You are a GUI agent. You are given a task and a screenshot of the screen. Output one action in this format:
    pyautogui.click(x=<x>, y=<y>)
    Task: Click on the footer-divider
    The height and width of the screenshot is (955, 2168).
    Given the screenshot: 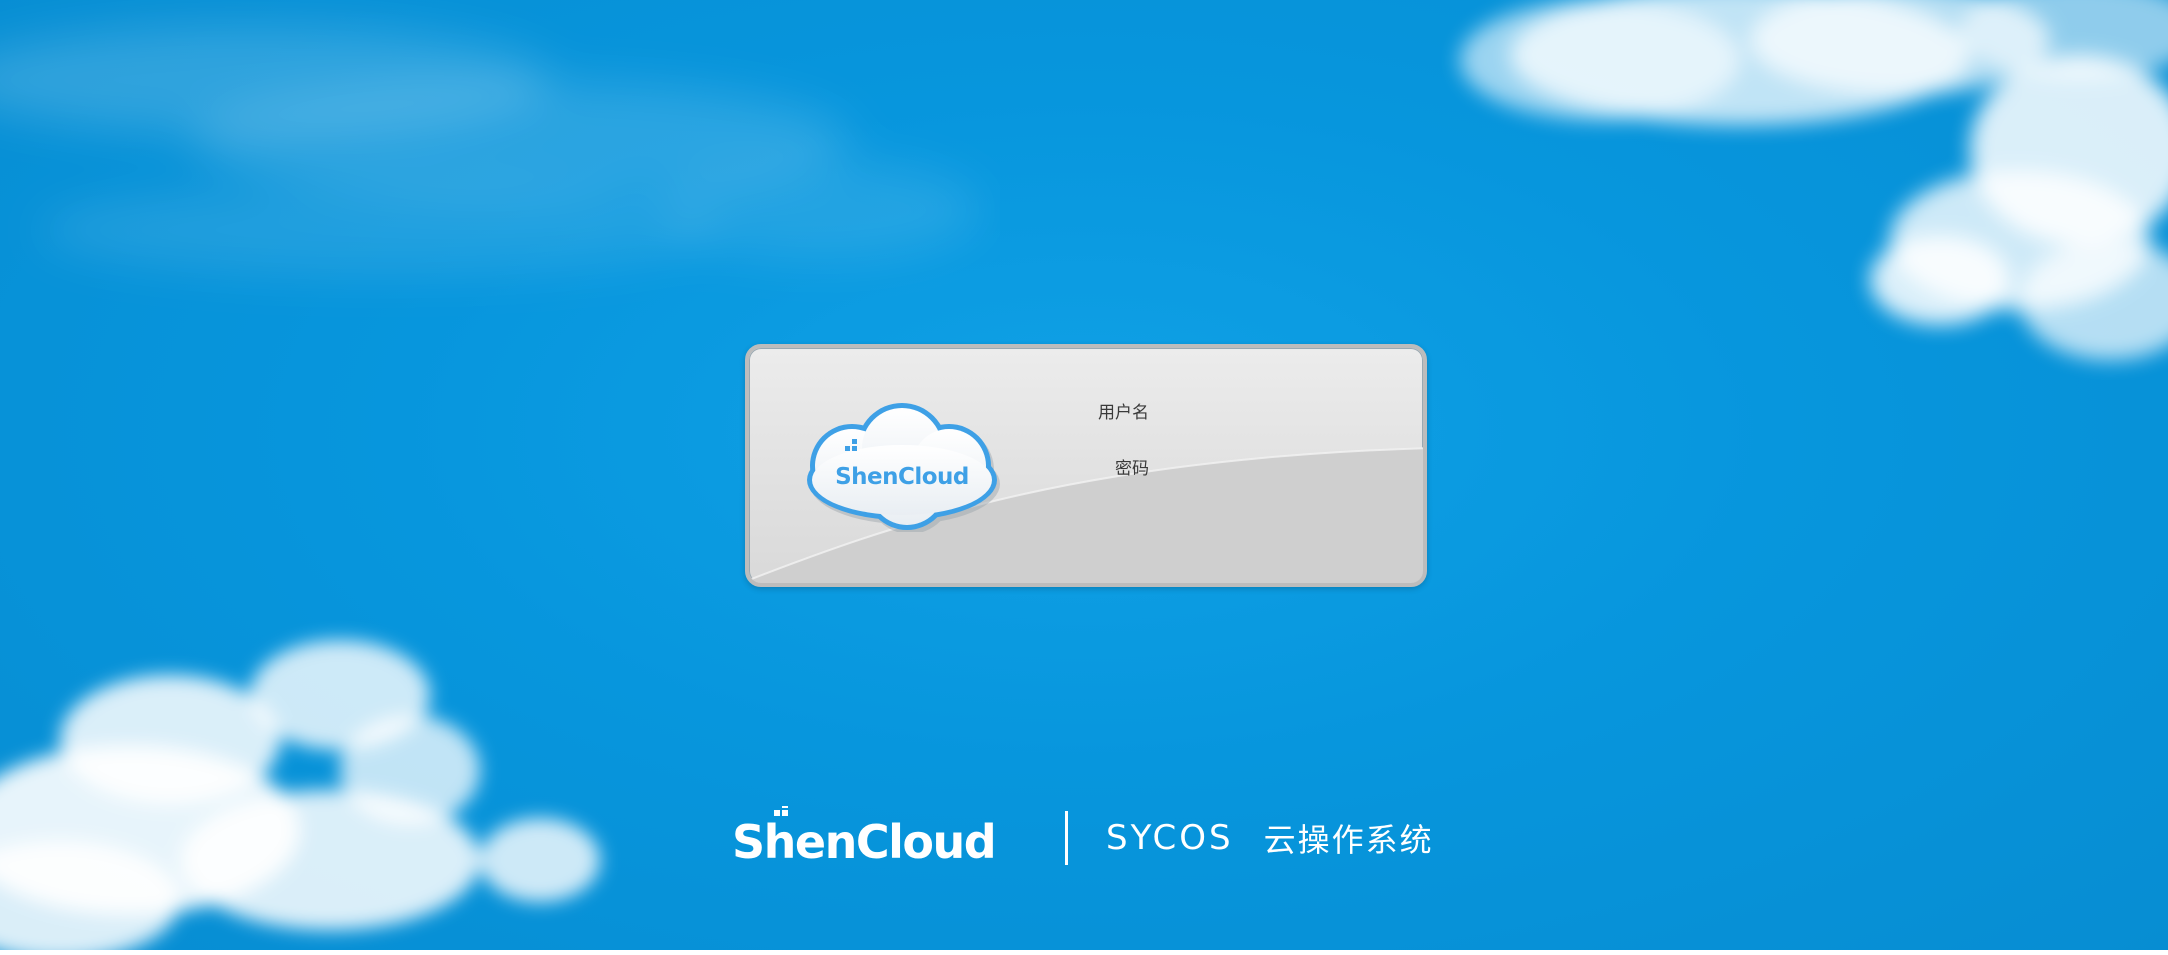 What is the action you would take?
    pyautogui.click(x=1066, y=838)
    